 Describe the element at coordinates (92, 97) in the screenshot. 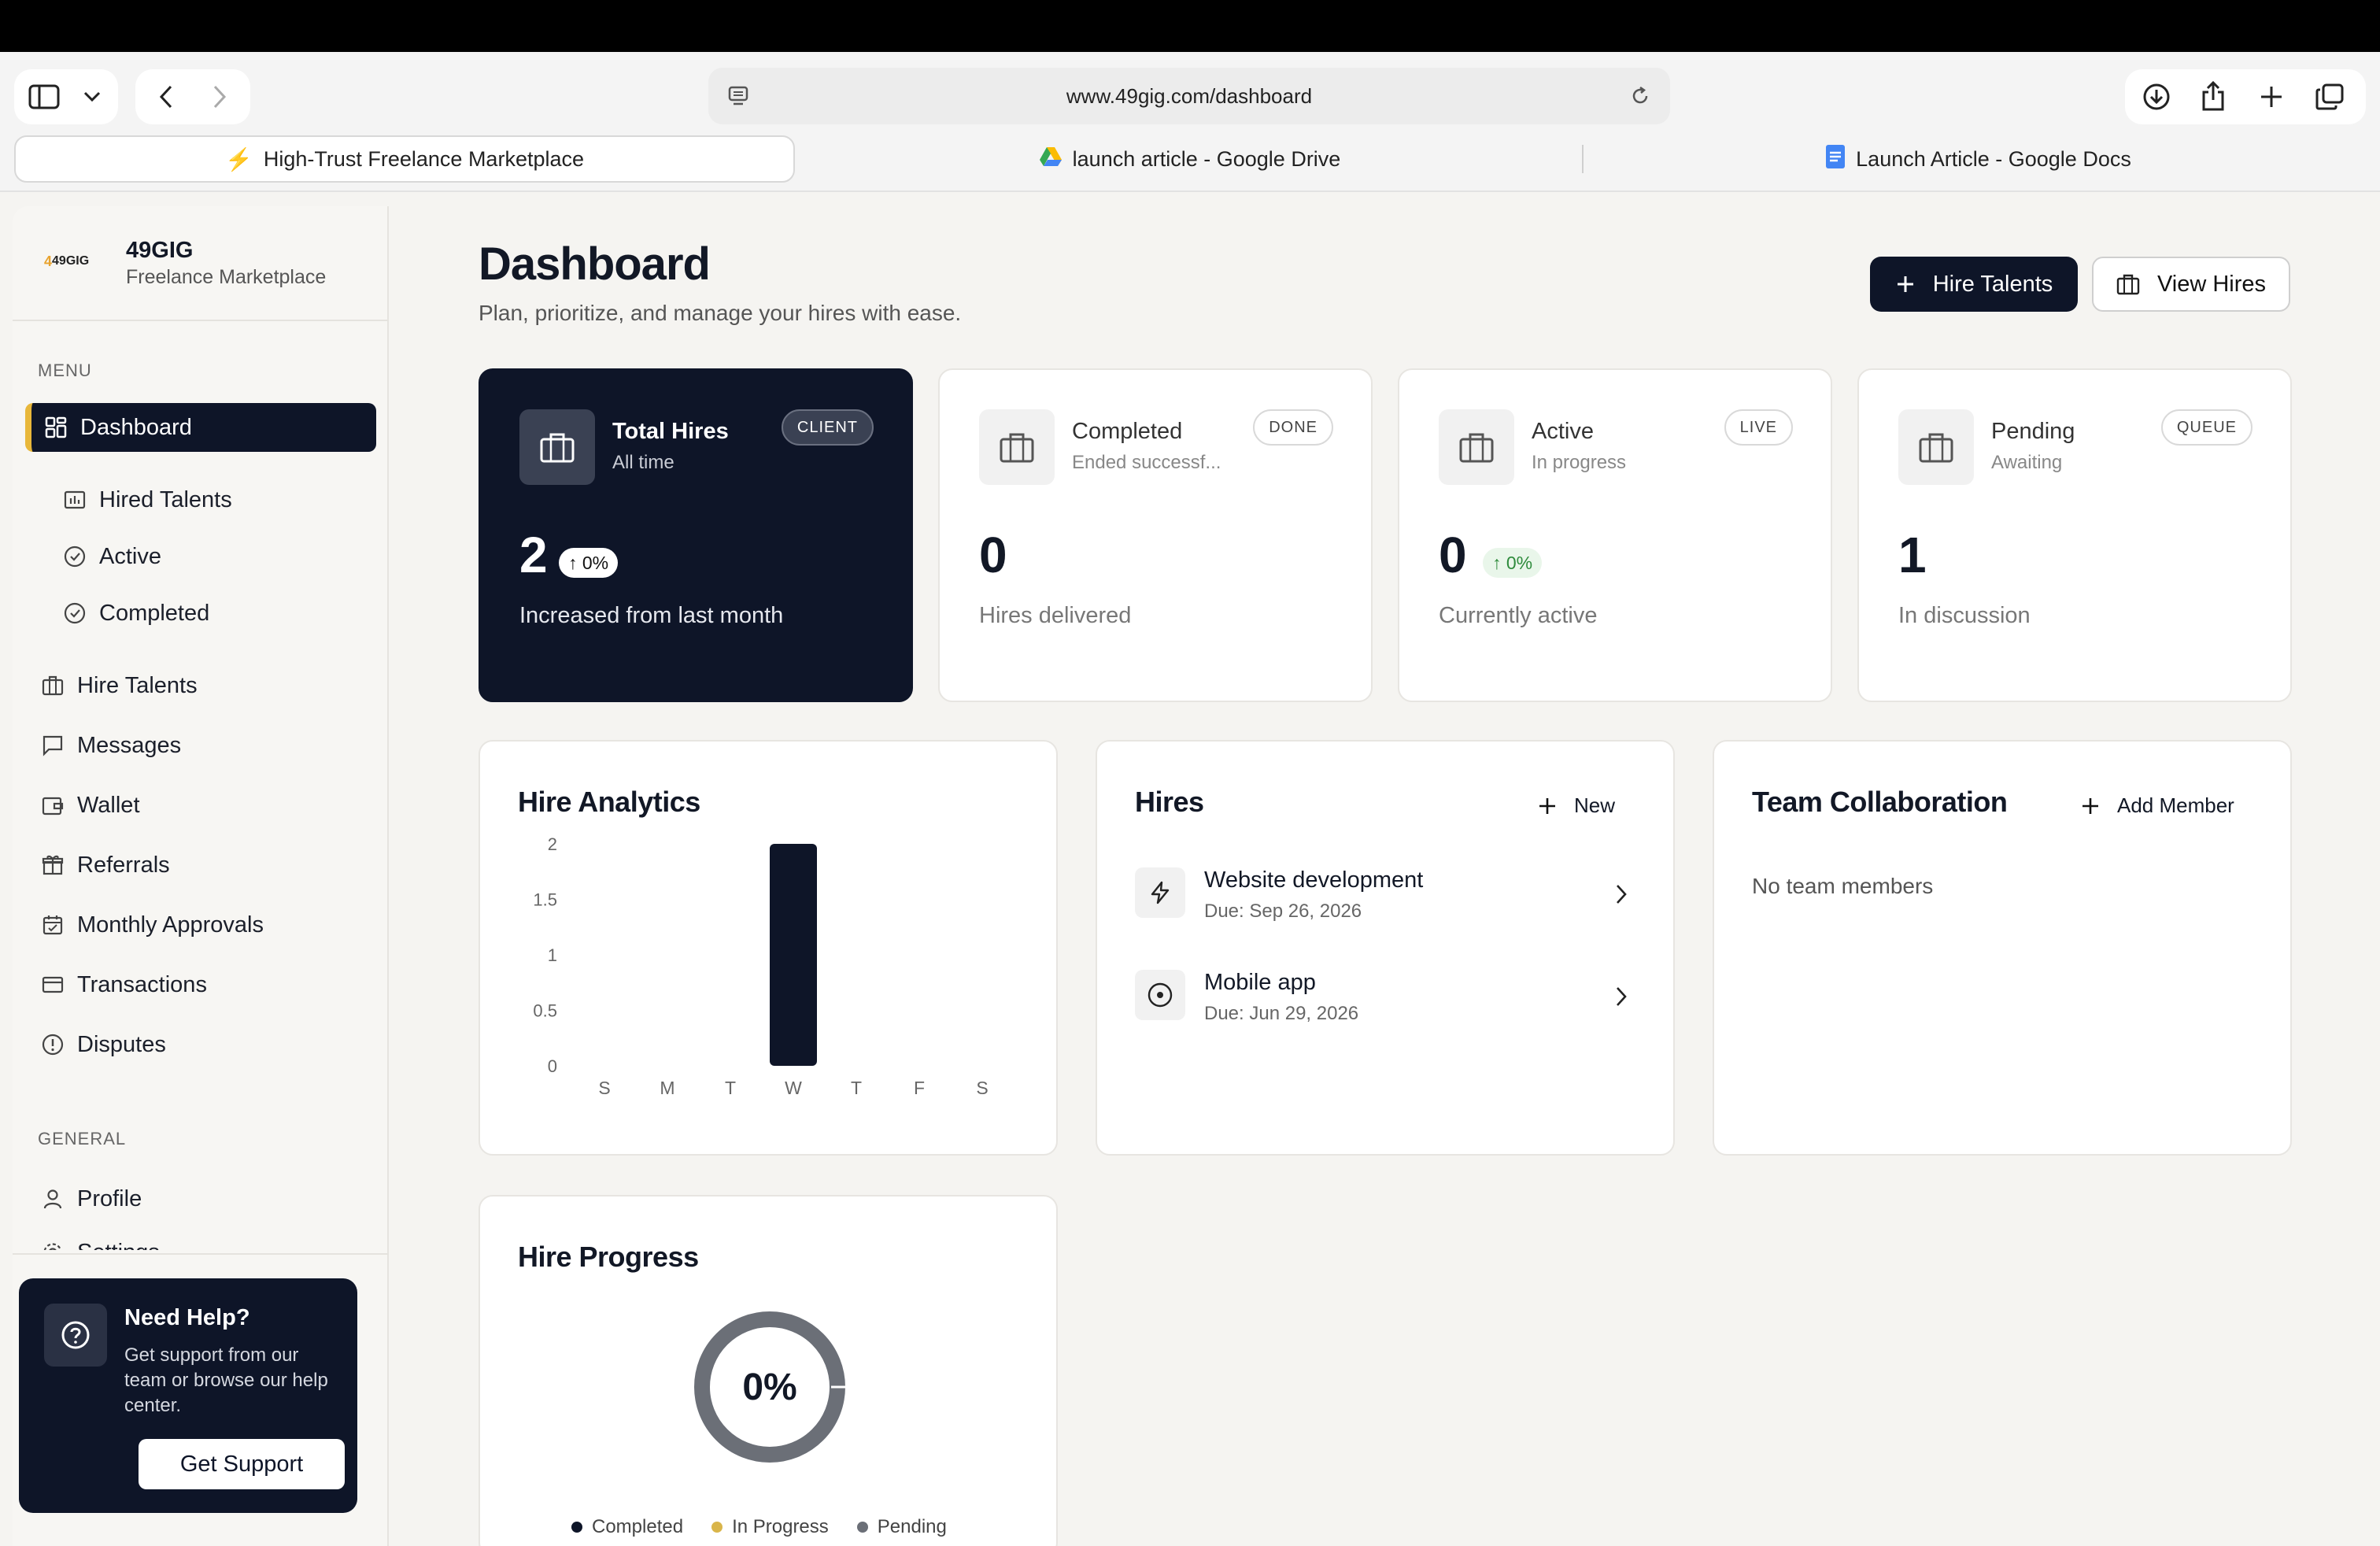

I see `chevron-down-icon` at that location.